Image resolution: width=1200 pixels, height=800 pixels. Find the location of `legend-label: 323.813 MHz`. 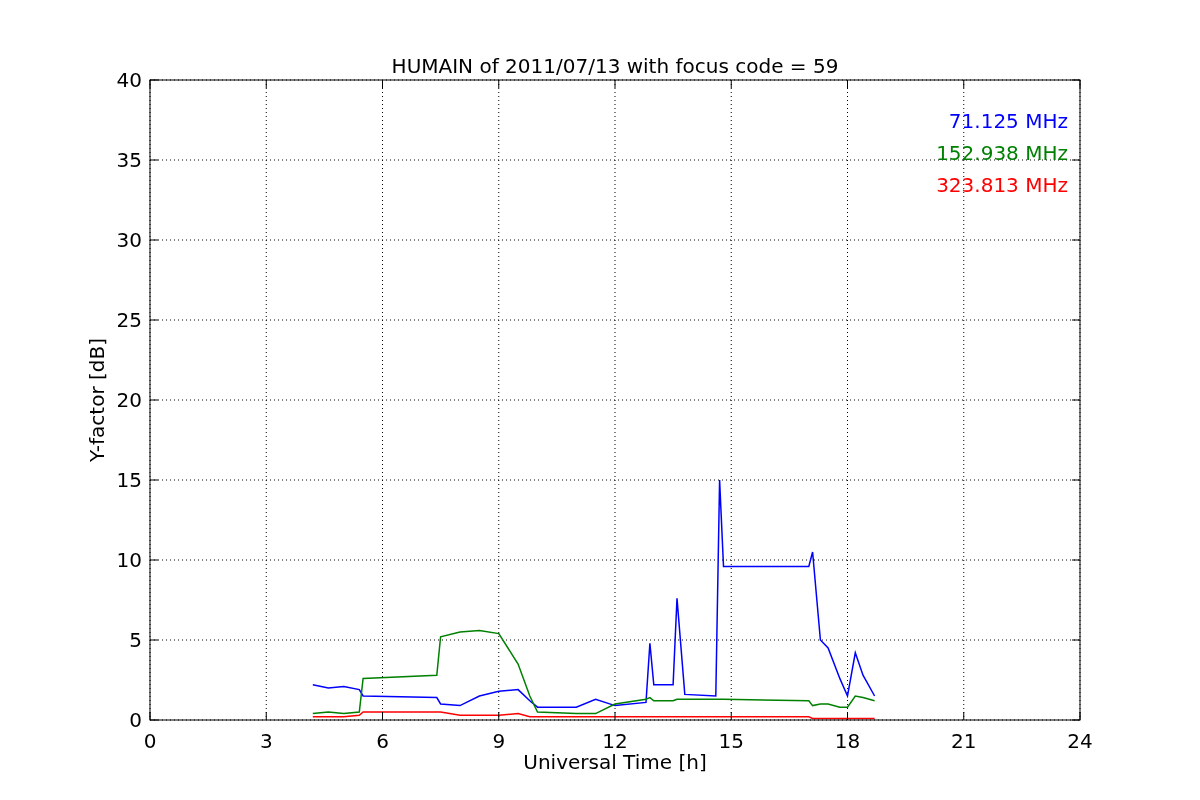

legend-label: 323.813 MHz is located at coordinates (1002, 185).